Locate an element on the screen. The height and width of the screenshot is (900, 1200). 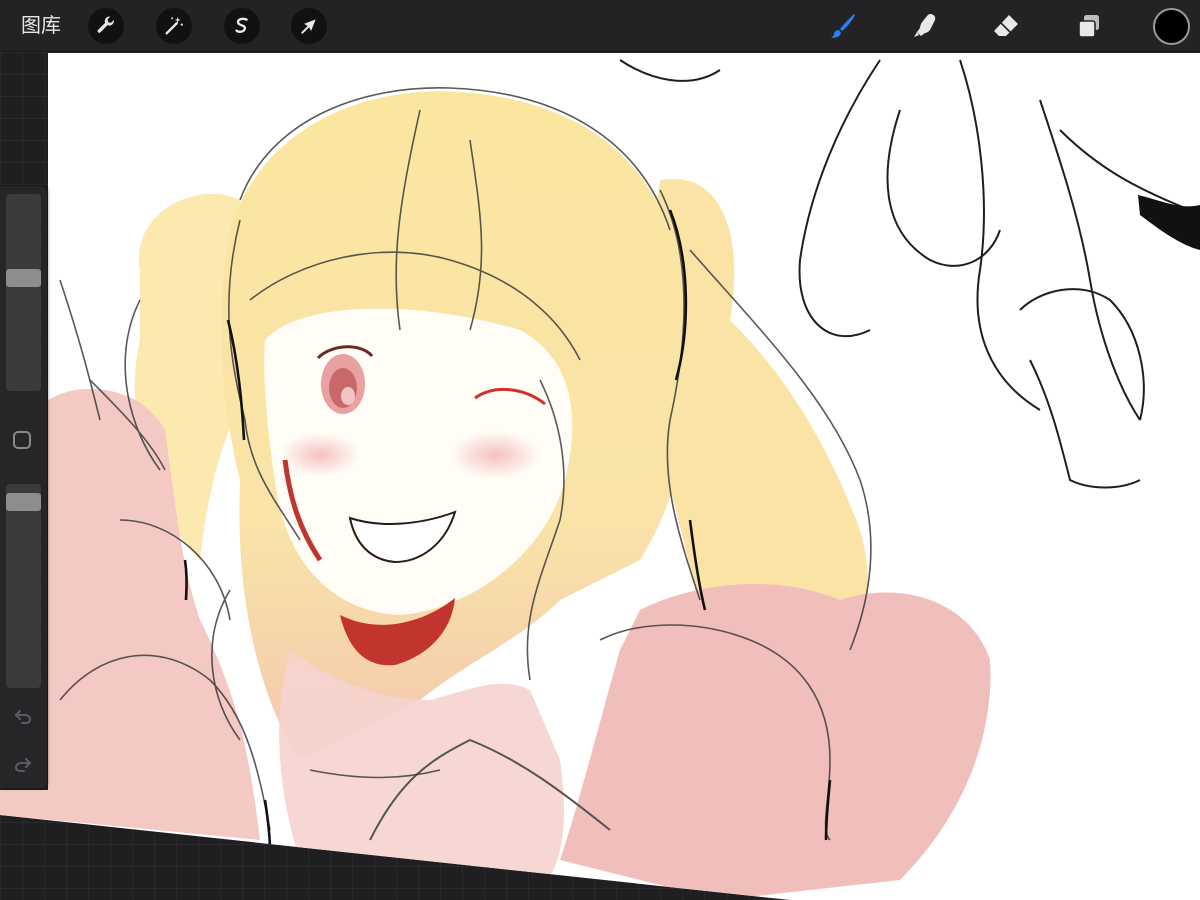
layers-button is located at coordinates (1089, 26).